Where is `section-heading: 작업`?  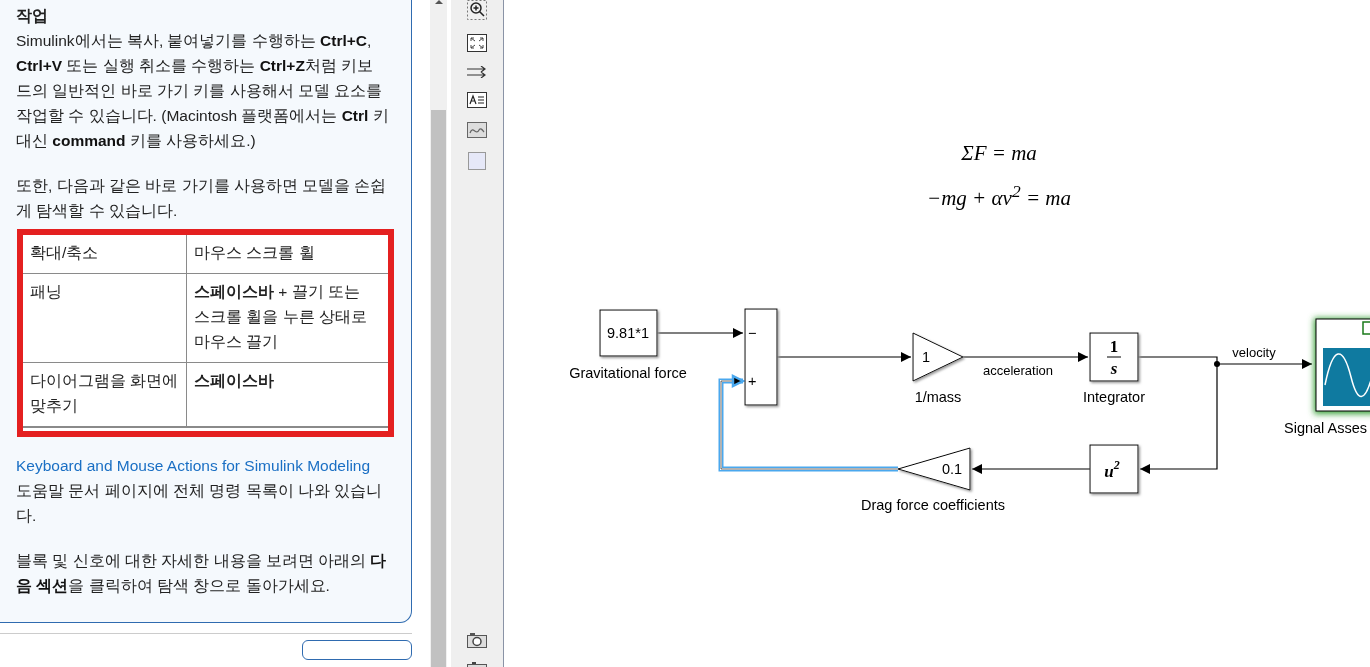
section-heading: 작업 is located at coordinates (32, 16).